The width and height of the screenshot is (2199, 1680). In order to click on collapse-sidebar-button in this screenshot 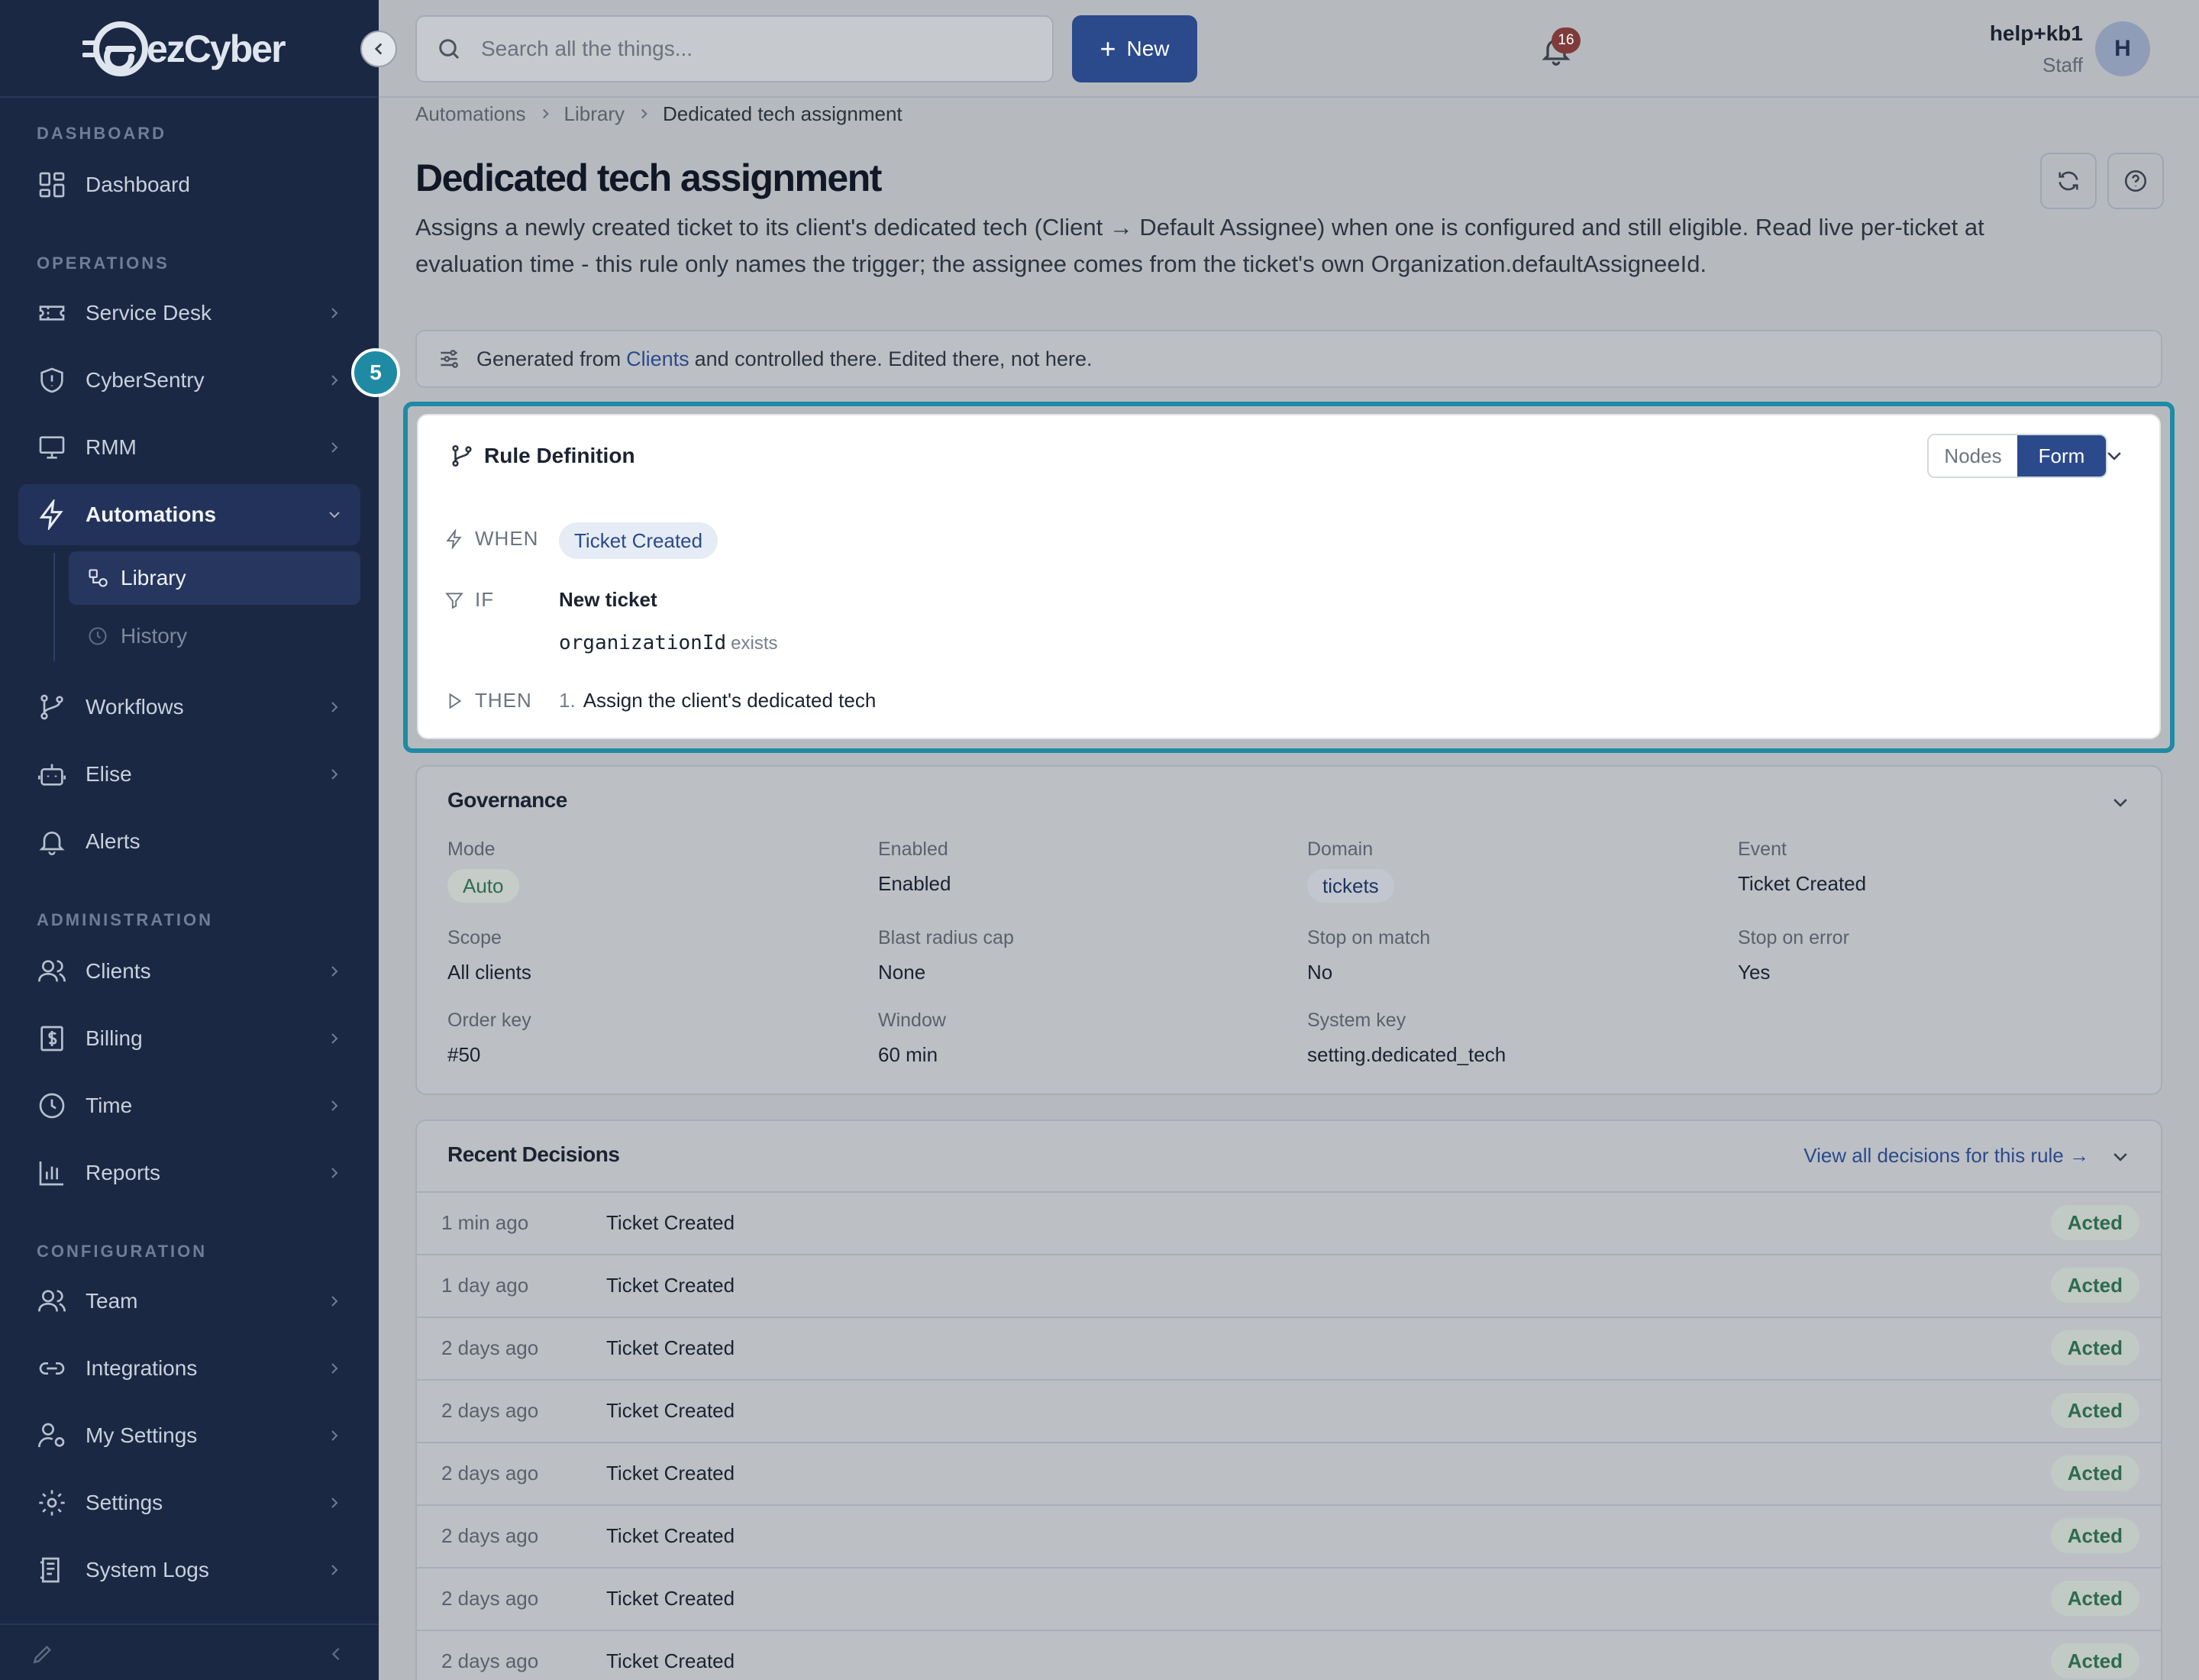, I will do `click(378, 49)`.